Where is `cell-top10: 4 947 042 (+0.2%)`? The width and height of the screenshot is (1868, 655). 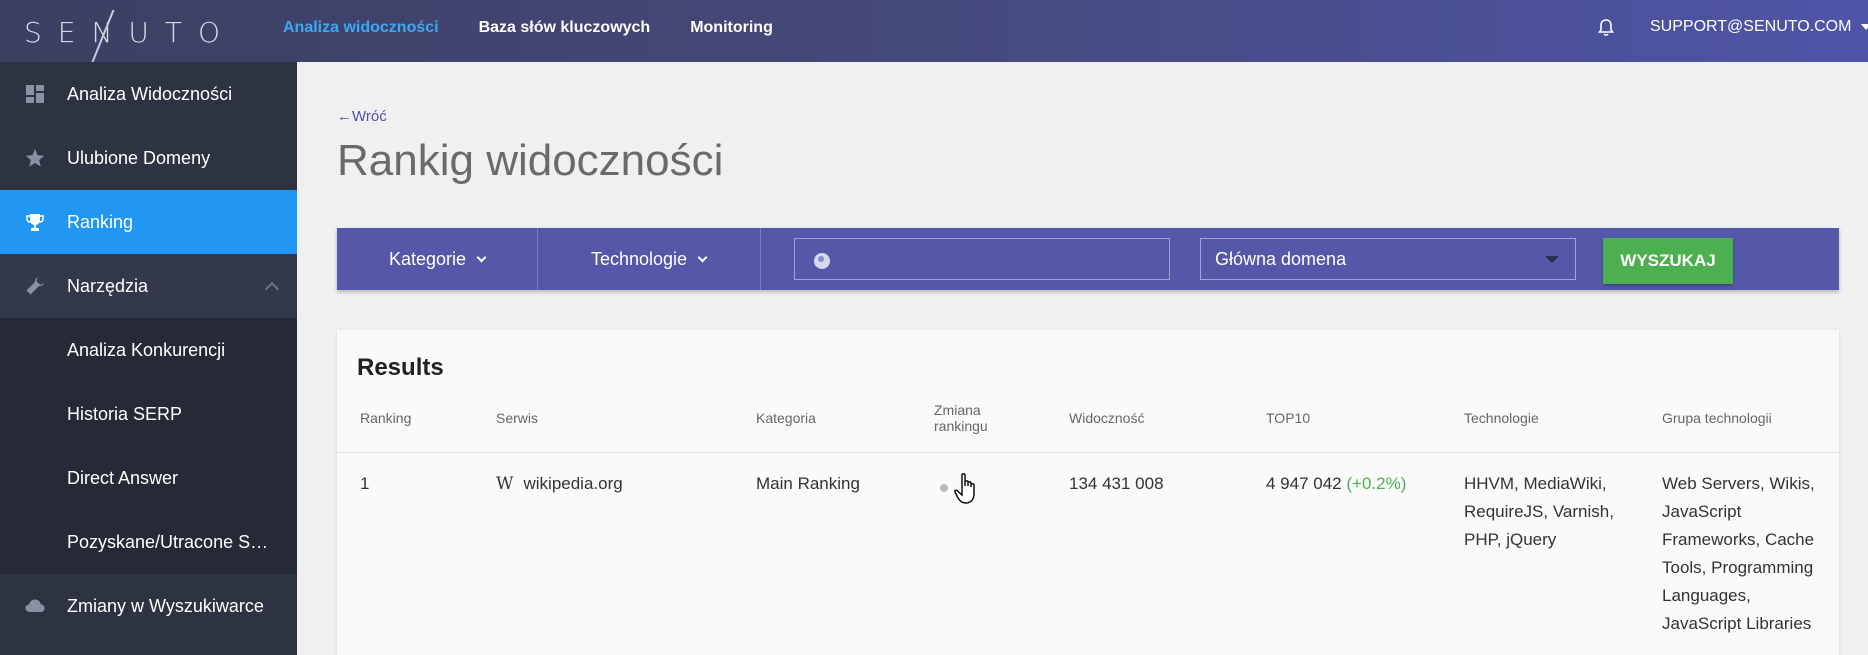 cell-top10: 4 947 042 (+0.2%) is located at coordinates (1336, 484).